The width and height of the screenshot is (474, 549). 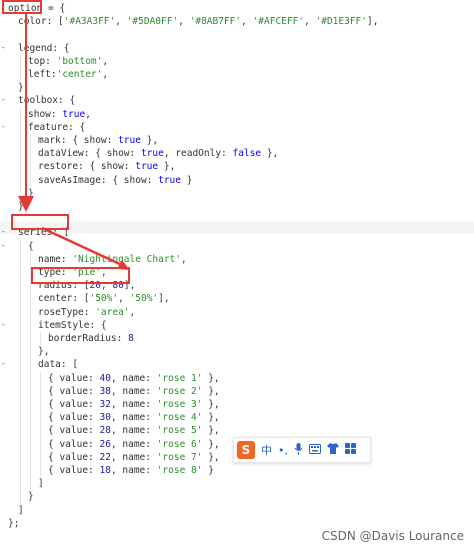 What do you see at coordinates (42, 61) in the screenshot?
I see `code-token: top:` at bounding box center [42, 61].